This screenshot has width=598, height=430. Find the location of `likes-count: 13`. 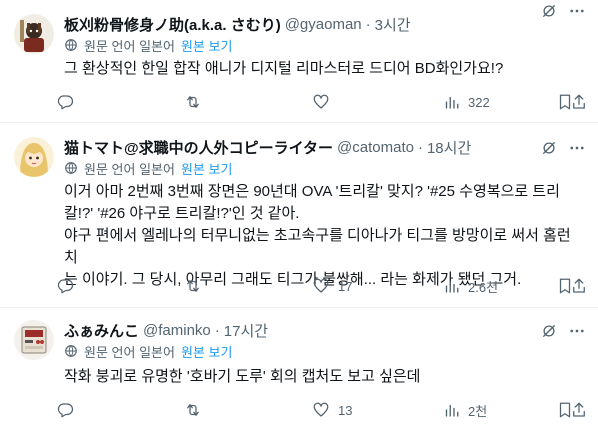

likes-count: 13 is located at coordinates (345, 410).